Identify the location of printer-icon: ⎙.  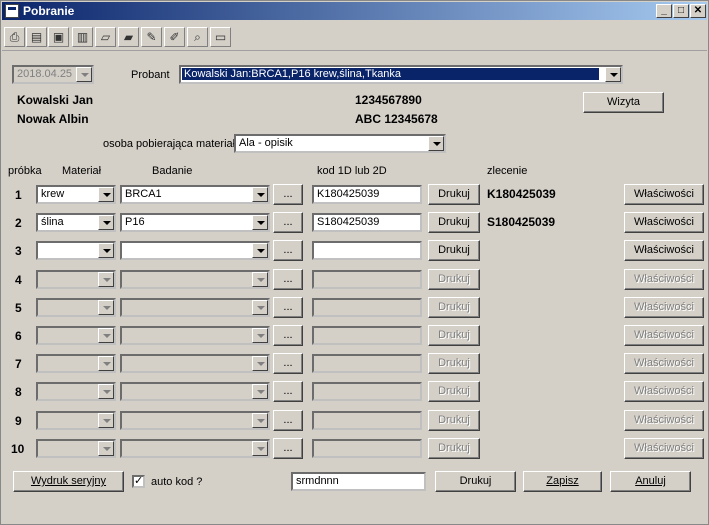
(14, 37).